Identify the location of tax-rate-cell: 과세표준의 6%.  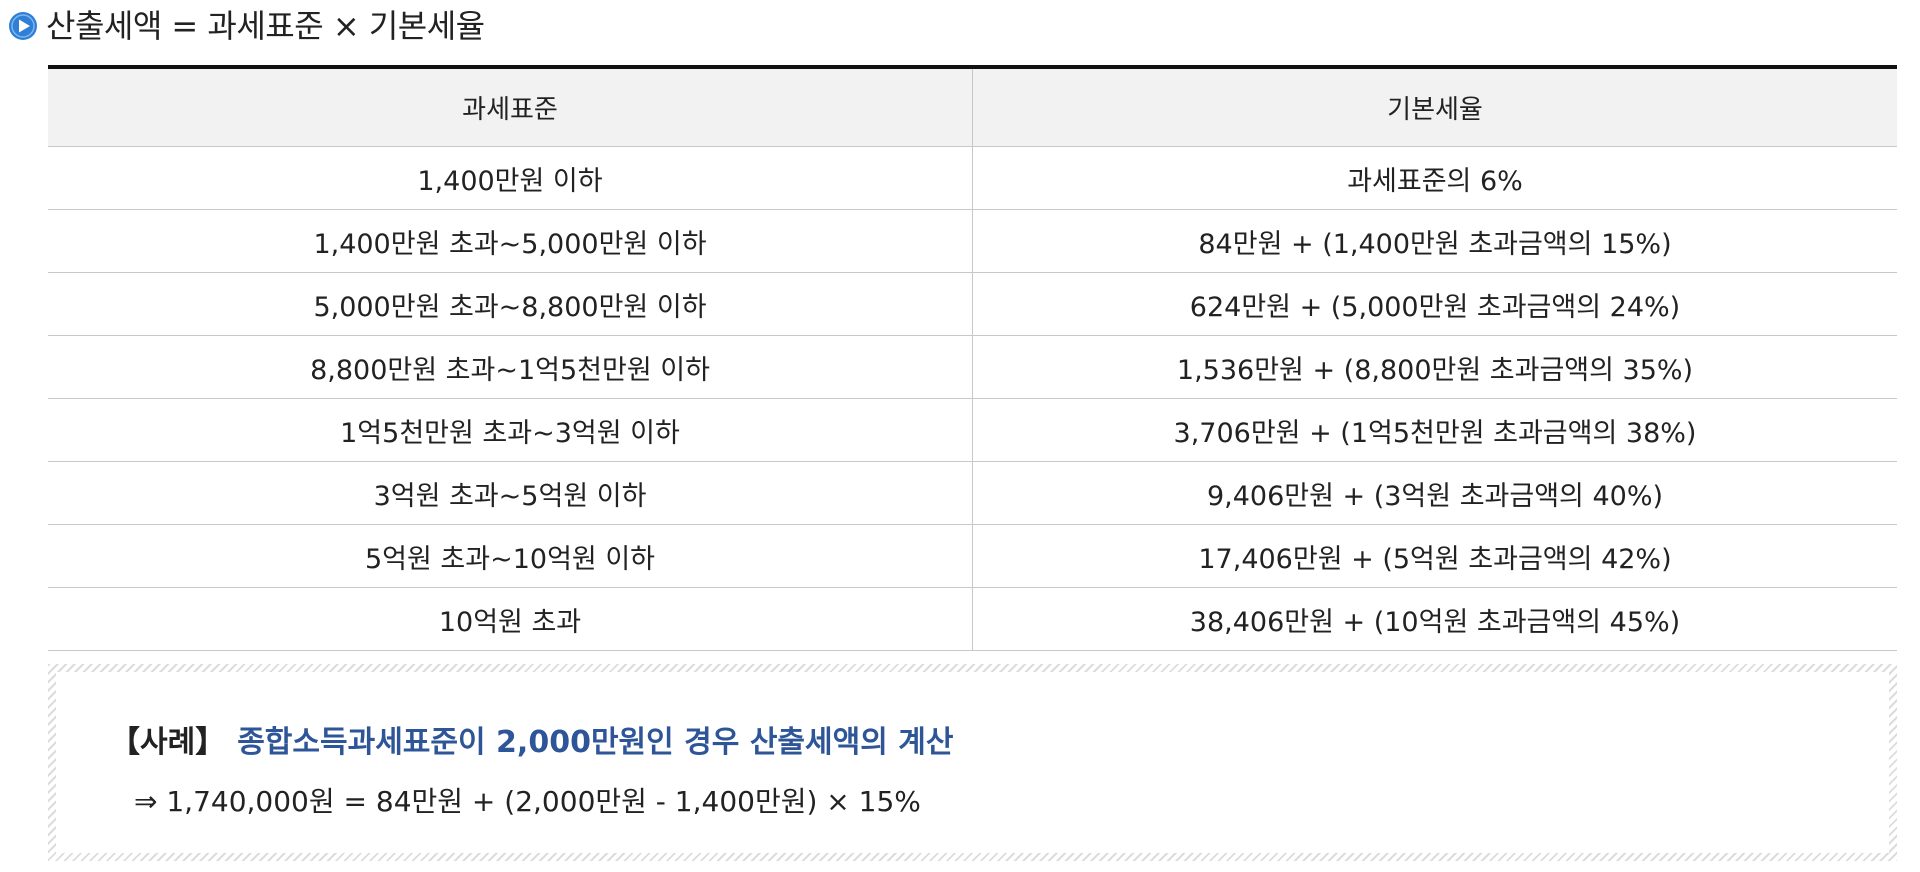
(1434, 178).